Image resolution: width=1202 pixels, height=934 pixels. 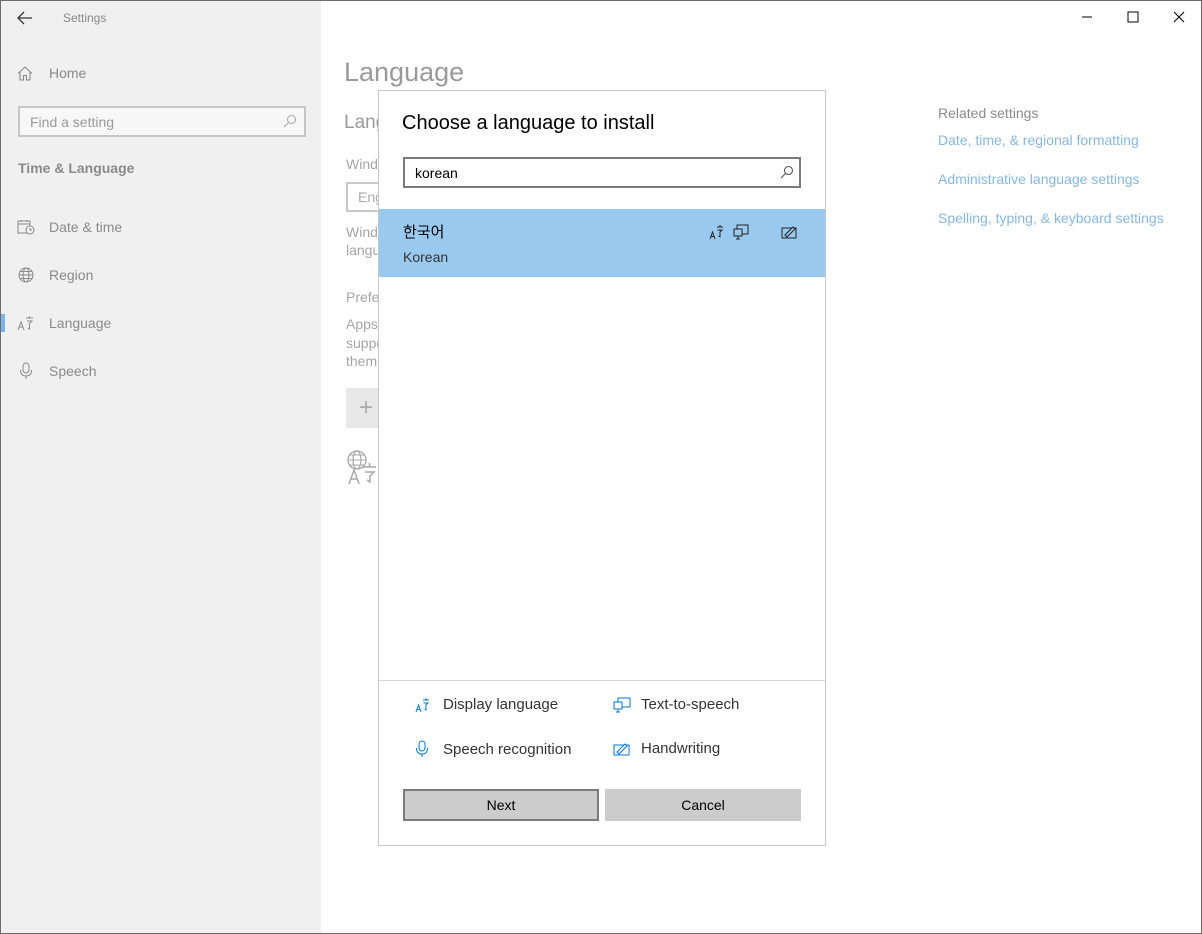 I want to click on language-native-name: 한국어, so click(x=424, y=232).